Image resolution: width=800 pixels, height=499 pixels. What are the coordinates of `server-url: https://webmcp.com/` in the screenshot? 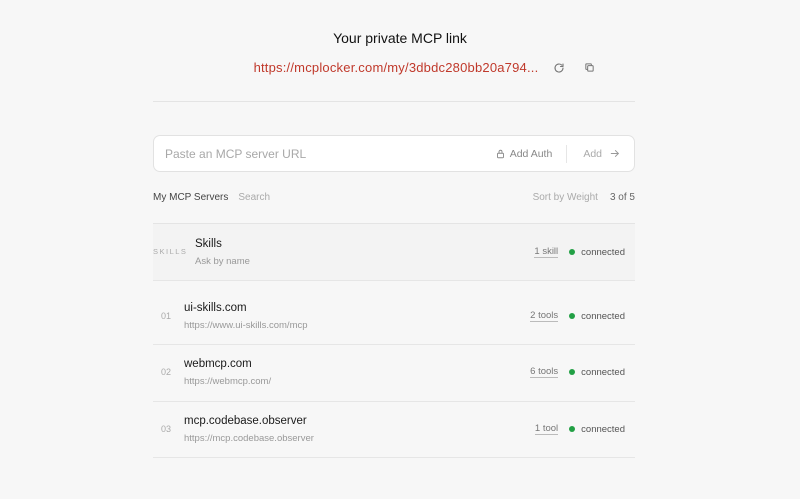 It's located at (228, 381).